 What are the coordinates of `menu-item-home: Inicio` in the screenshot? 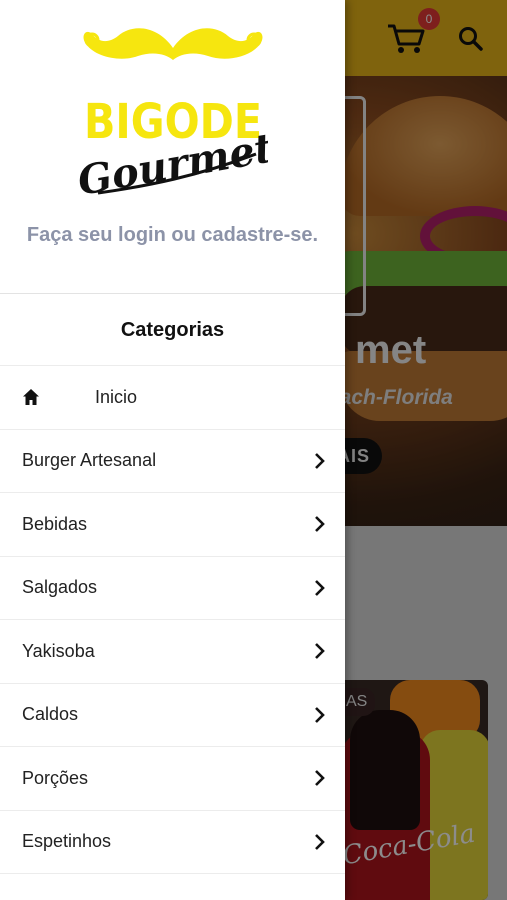 It's located at (172, 398).